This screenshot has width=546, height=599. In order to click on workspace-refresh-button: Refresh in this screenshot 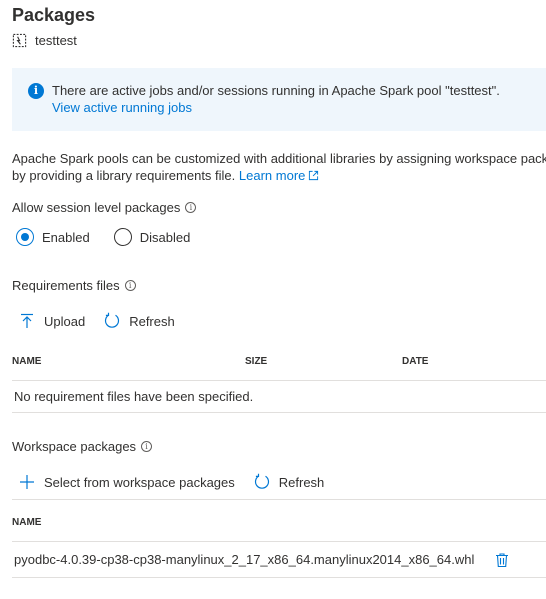, I will do `click(289, 482)`.